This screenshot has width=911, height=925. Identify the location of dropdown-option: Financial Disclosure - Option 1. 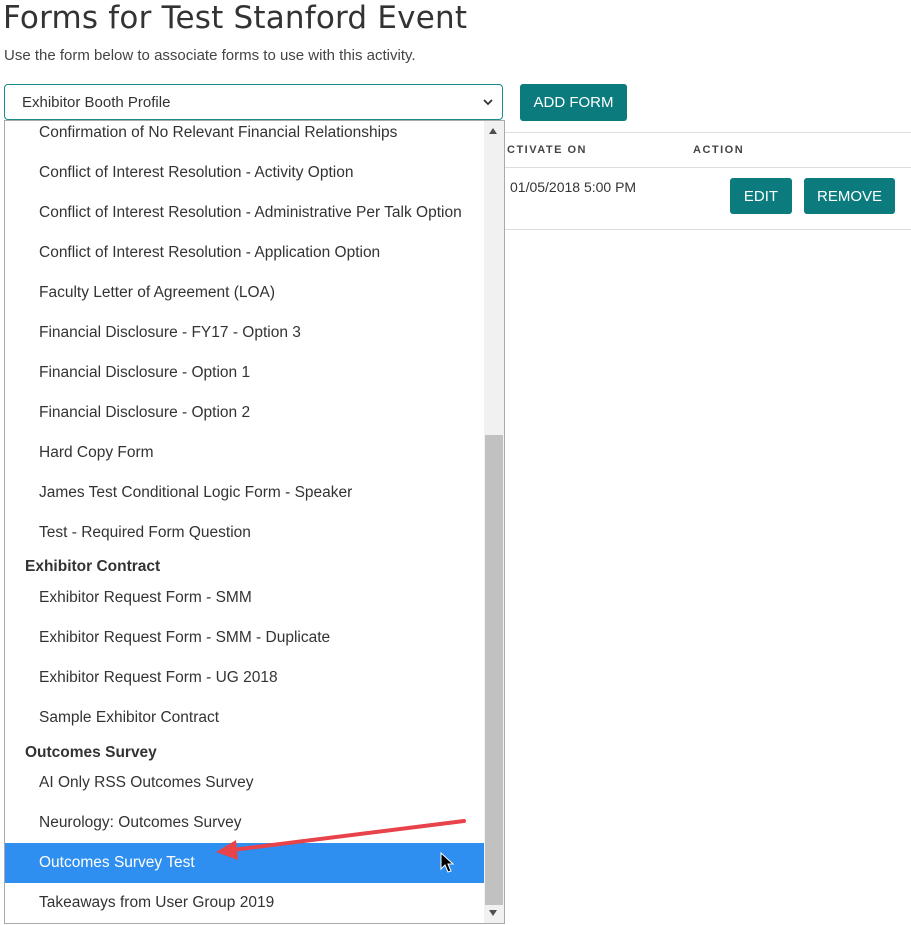
(244, 373).